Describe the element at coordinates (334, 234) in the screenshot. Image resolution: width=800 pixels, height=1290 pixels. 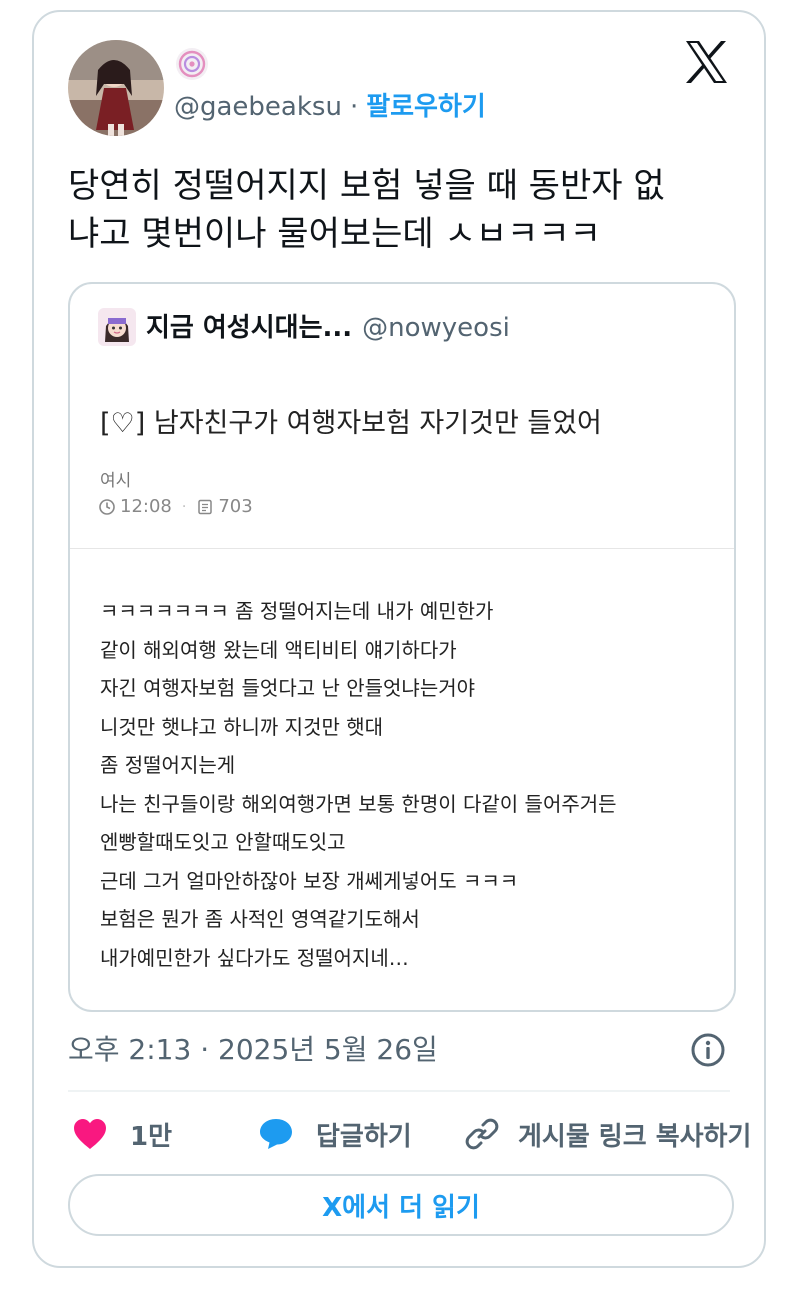
I see `tweet-text-line: 냐고 몇번이나 물어보는데 ㅅㅂㅋㅋㅋ` at that location.